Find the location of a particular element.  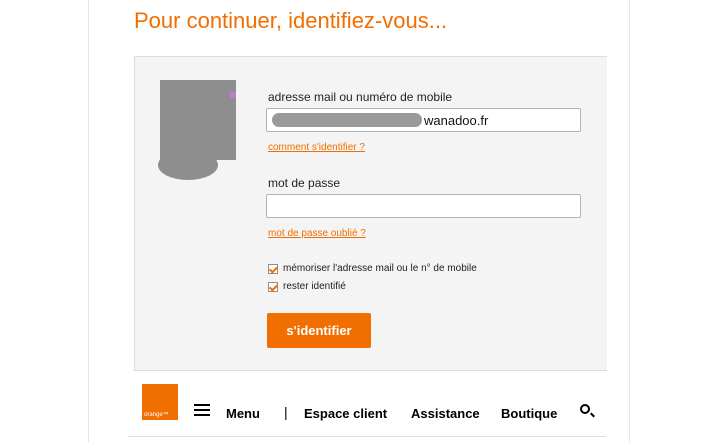

email-redaction is located at coordinates (347, 120).